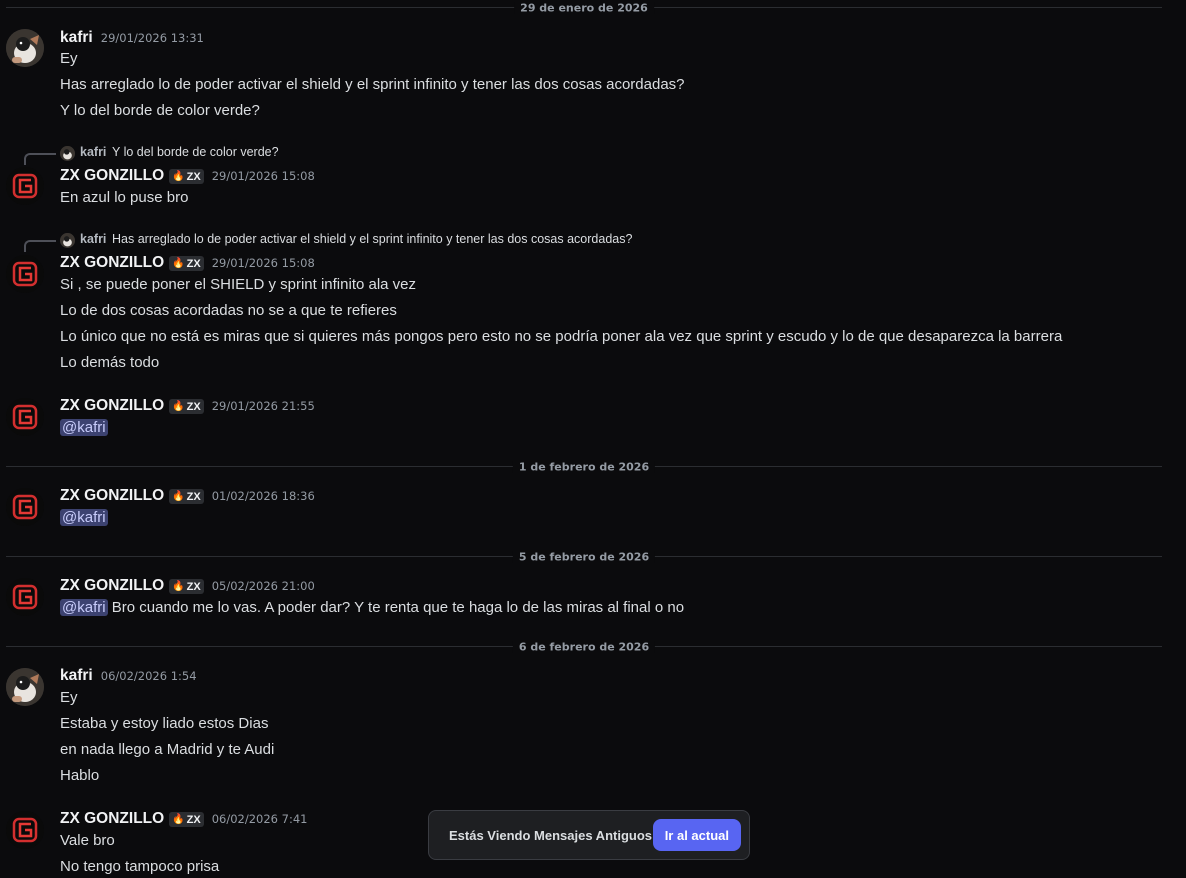 This screenshot has width=1186, height=878. I want to click on jump-to-present-button: Ir al actual, so click(696, 835).